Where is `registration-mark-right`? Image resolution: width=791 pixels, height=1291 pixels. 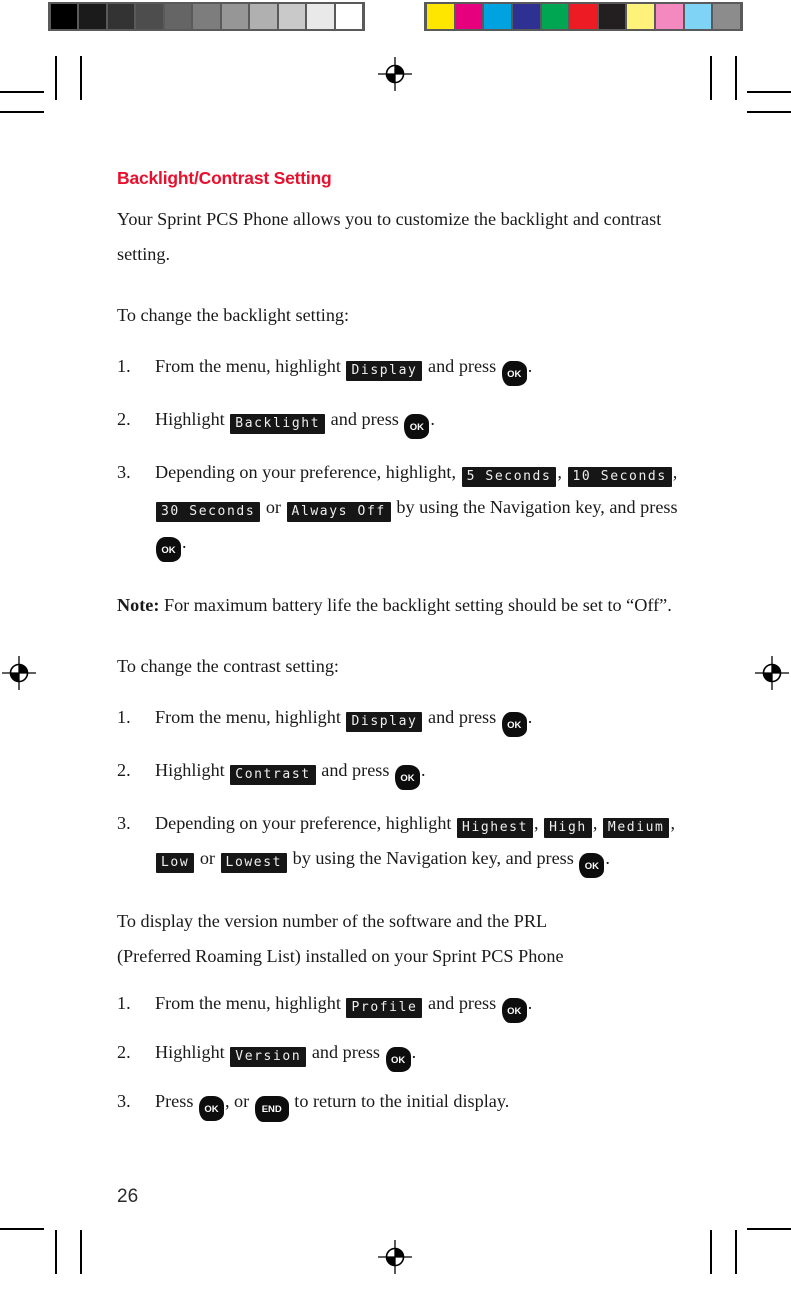 registration-mark-right is located at coordinates (772, 673).